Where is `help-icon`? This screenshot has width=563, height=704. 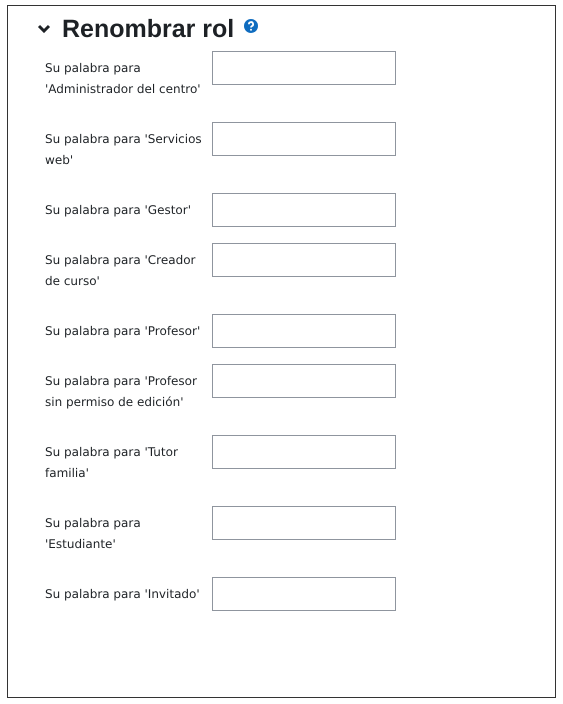 help-icon is located at coordinates (251, 26).